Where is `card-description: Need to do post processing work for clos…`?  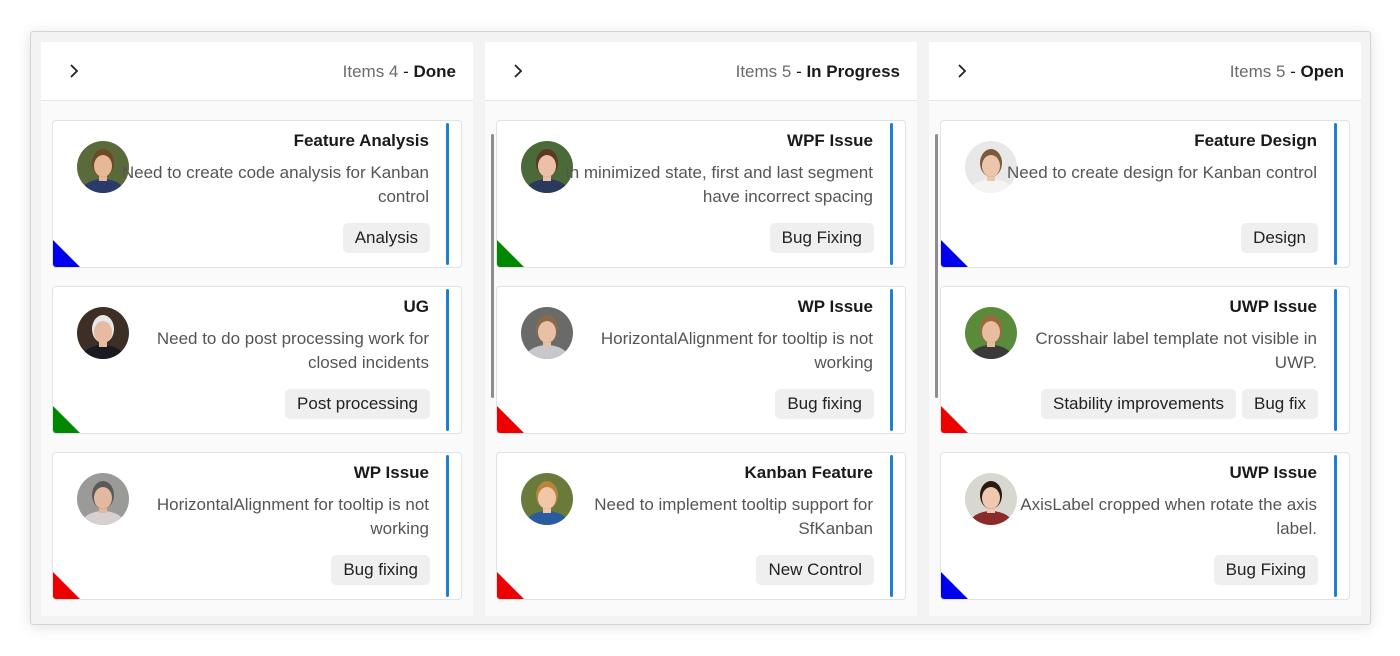 card-description: Need to do post processing work for clos… is located at coordinates (292, 350).